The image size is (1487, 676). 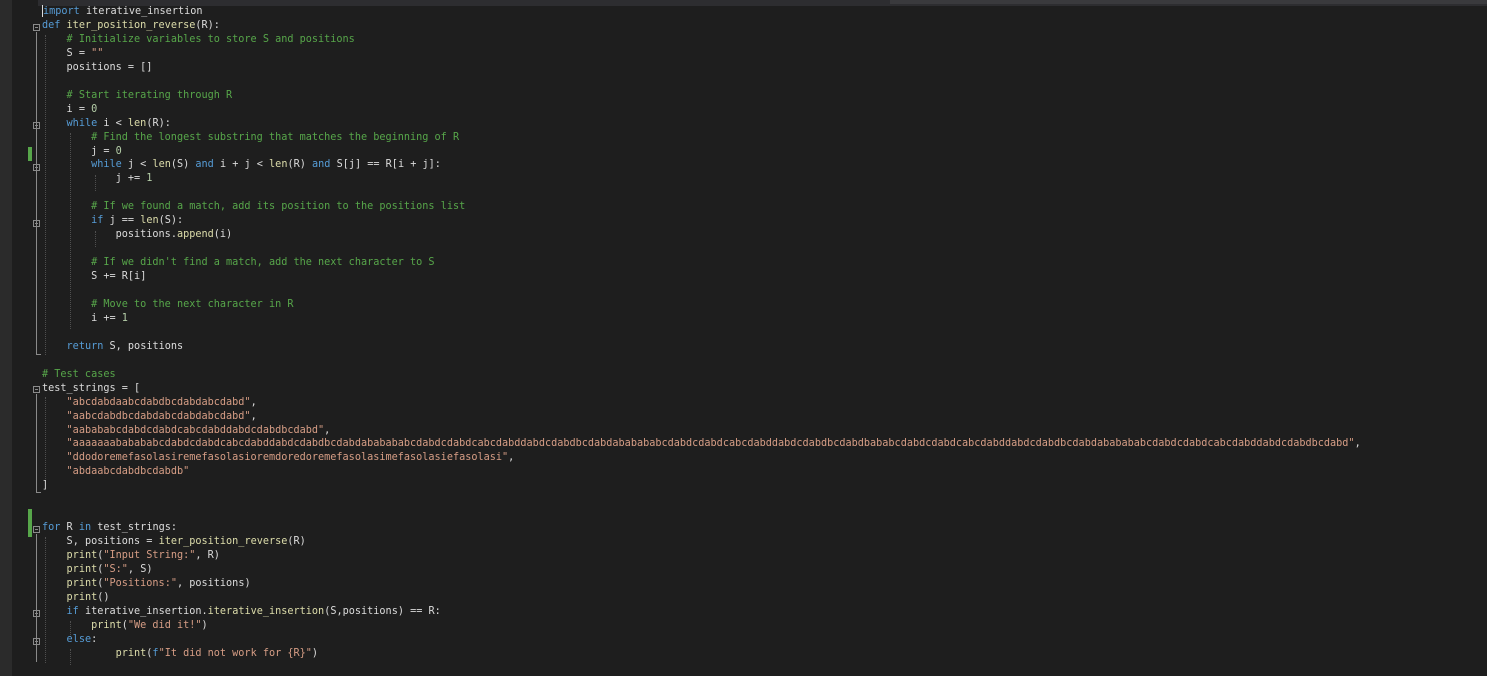 I want to click on left-margin-bar, so click(x=6, y=338).